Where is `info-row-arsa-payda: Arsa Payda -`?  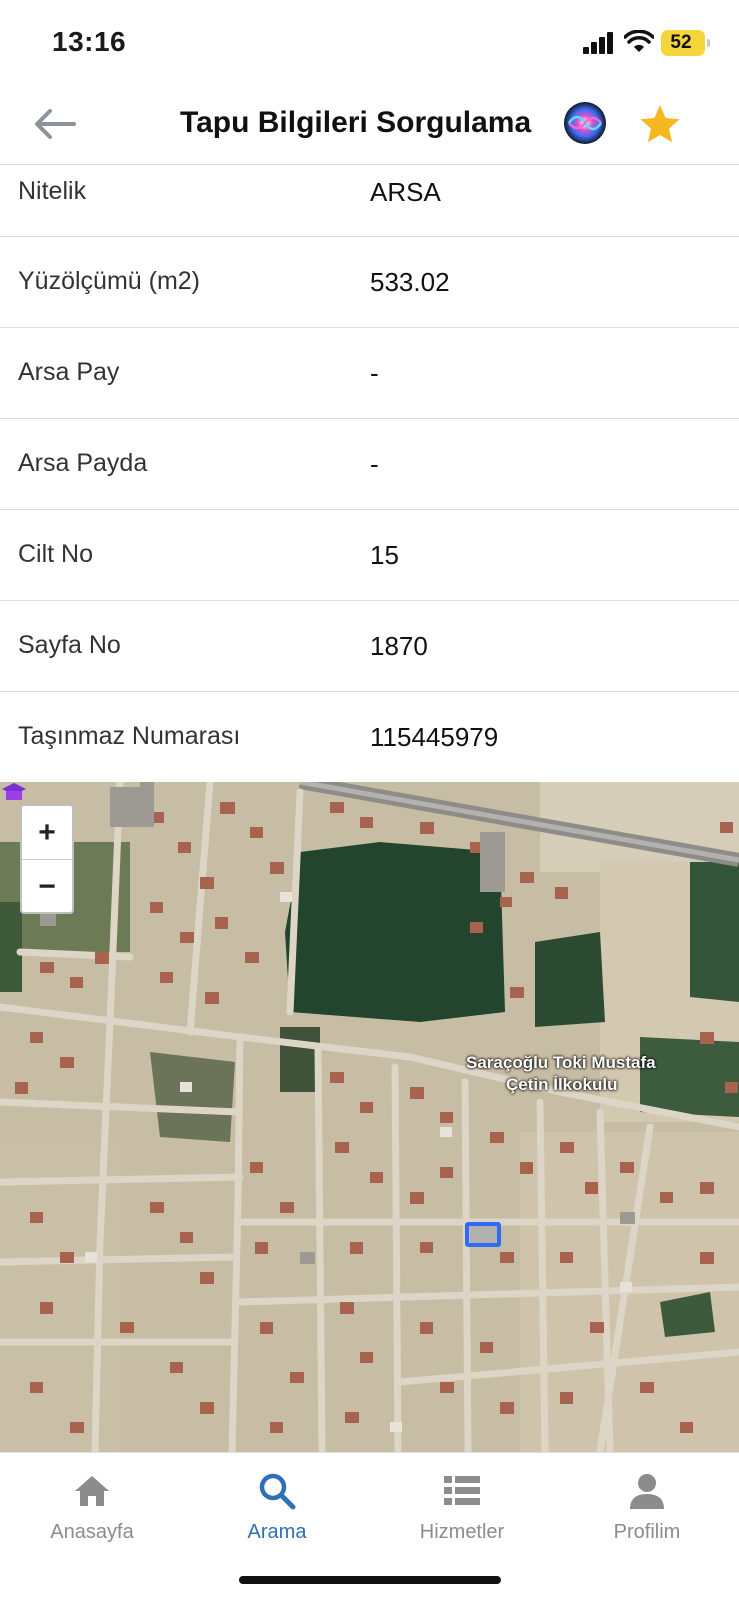
info-row-arsa-payda: Arsa Payda - is located at coordinates (369, 464).